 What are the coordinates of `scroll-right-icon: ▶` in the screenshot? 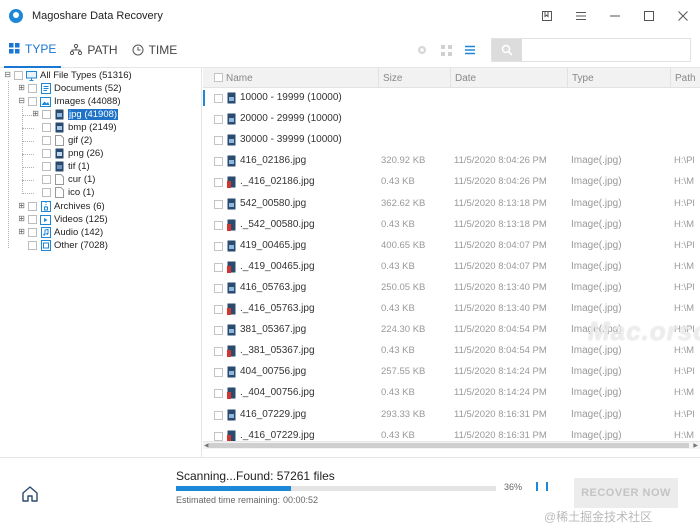 It's located at (695, 445).